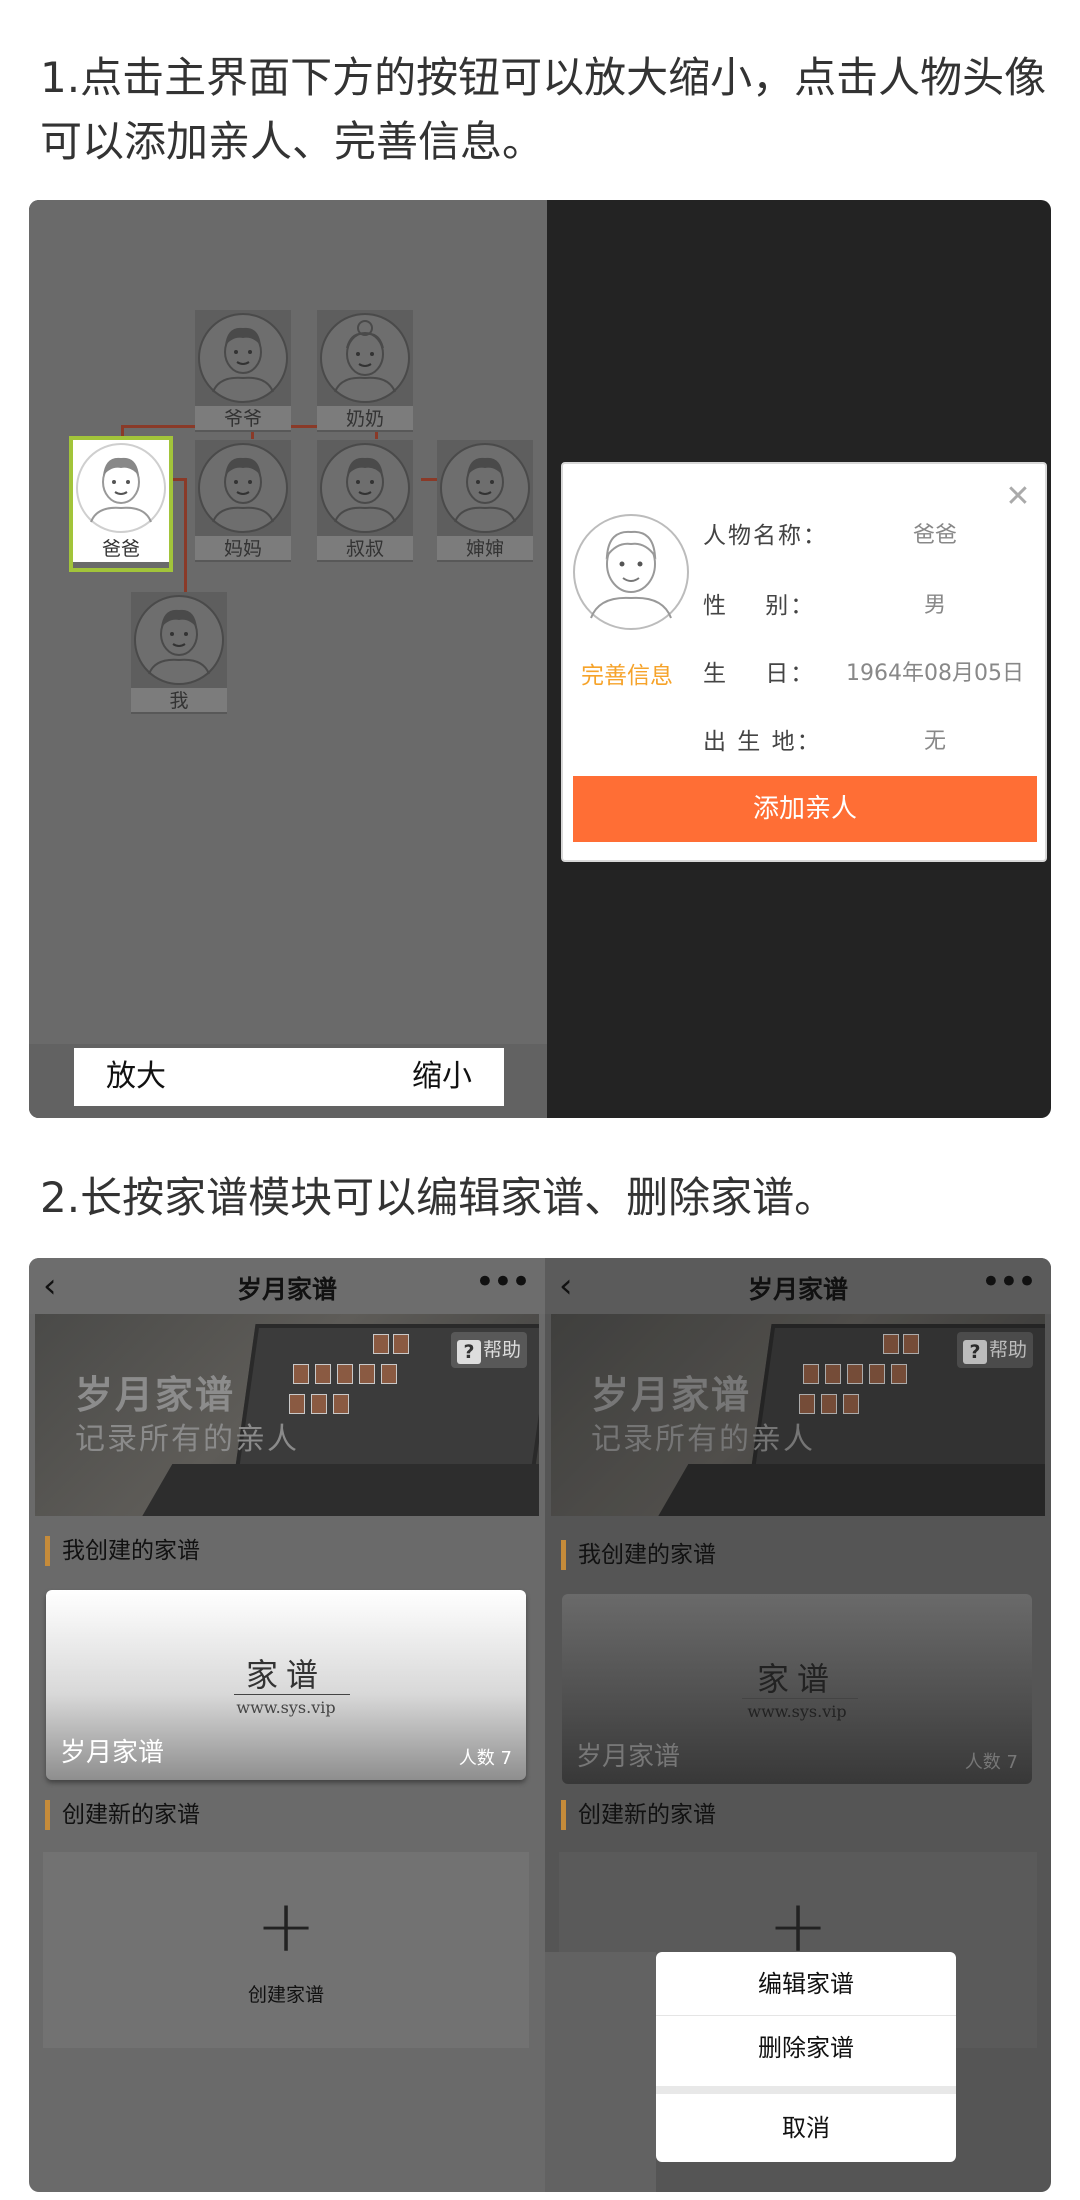 This screenshot has height=2200, width=1080. I want to click on member-label: 我, so click(179, 701).